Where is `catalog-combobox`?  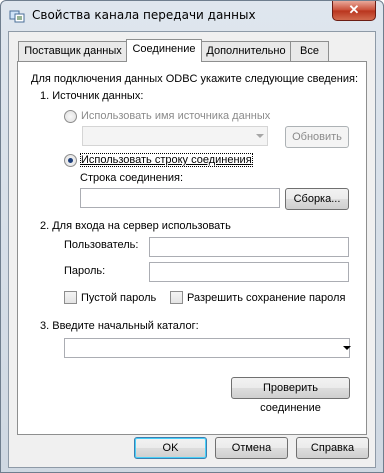
catalog-combobox is located at coordinates (207, 348).